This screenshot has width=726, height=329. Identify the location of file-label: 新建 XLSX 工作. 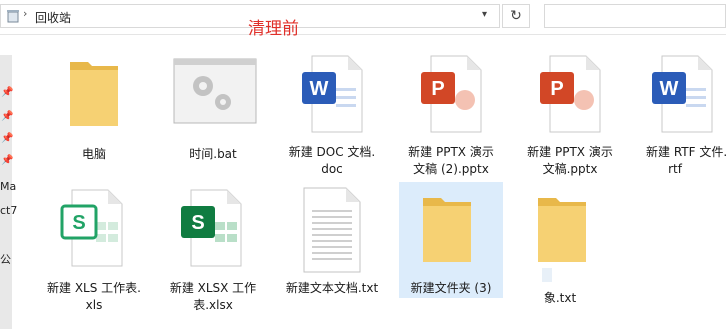
(213, 288).